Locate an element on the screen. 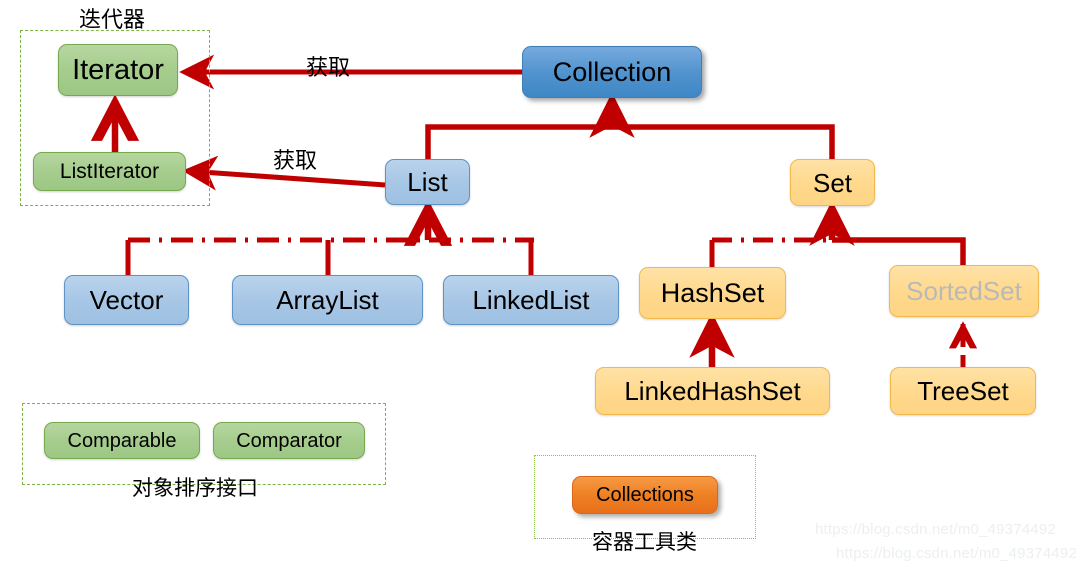 The width and height of the screenshot is (1084, 562). edge-list-set-bus is located at coordinates (630, 142).